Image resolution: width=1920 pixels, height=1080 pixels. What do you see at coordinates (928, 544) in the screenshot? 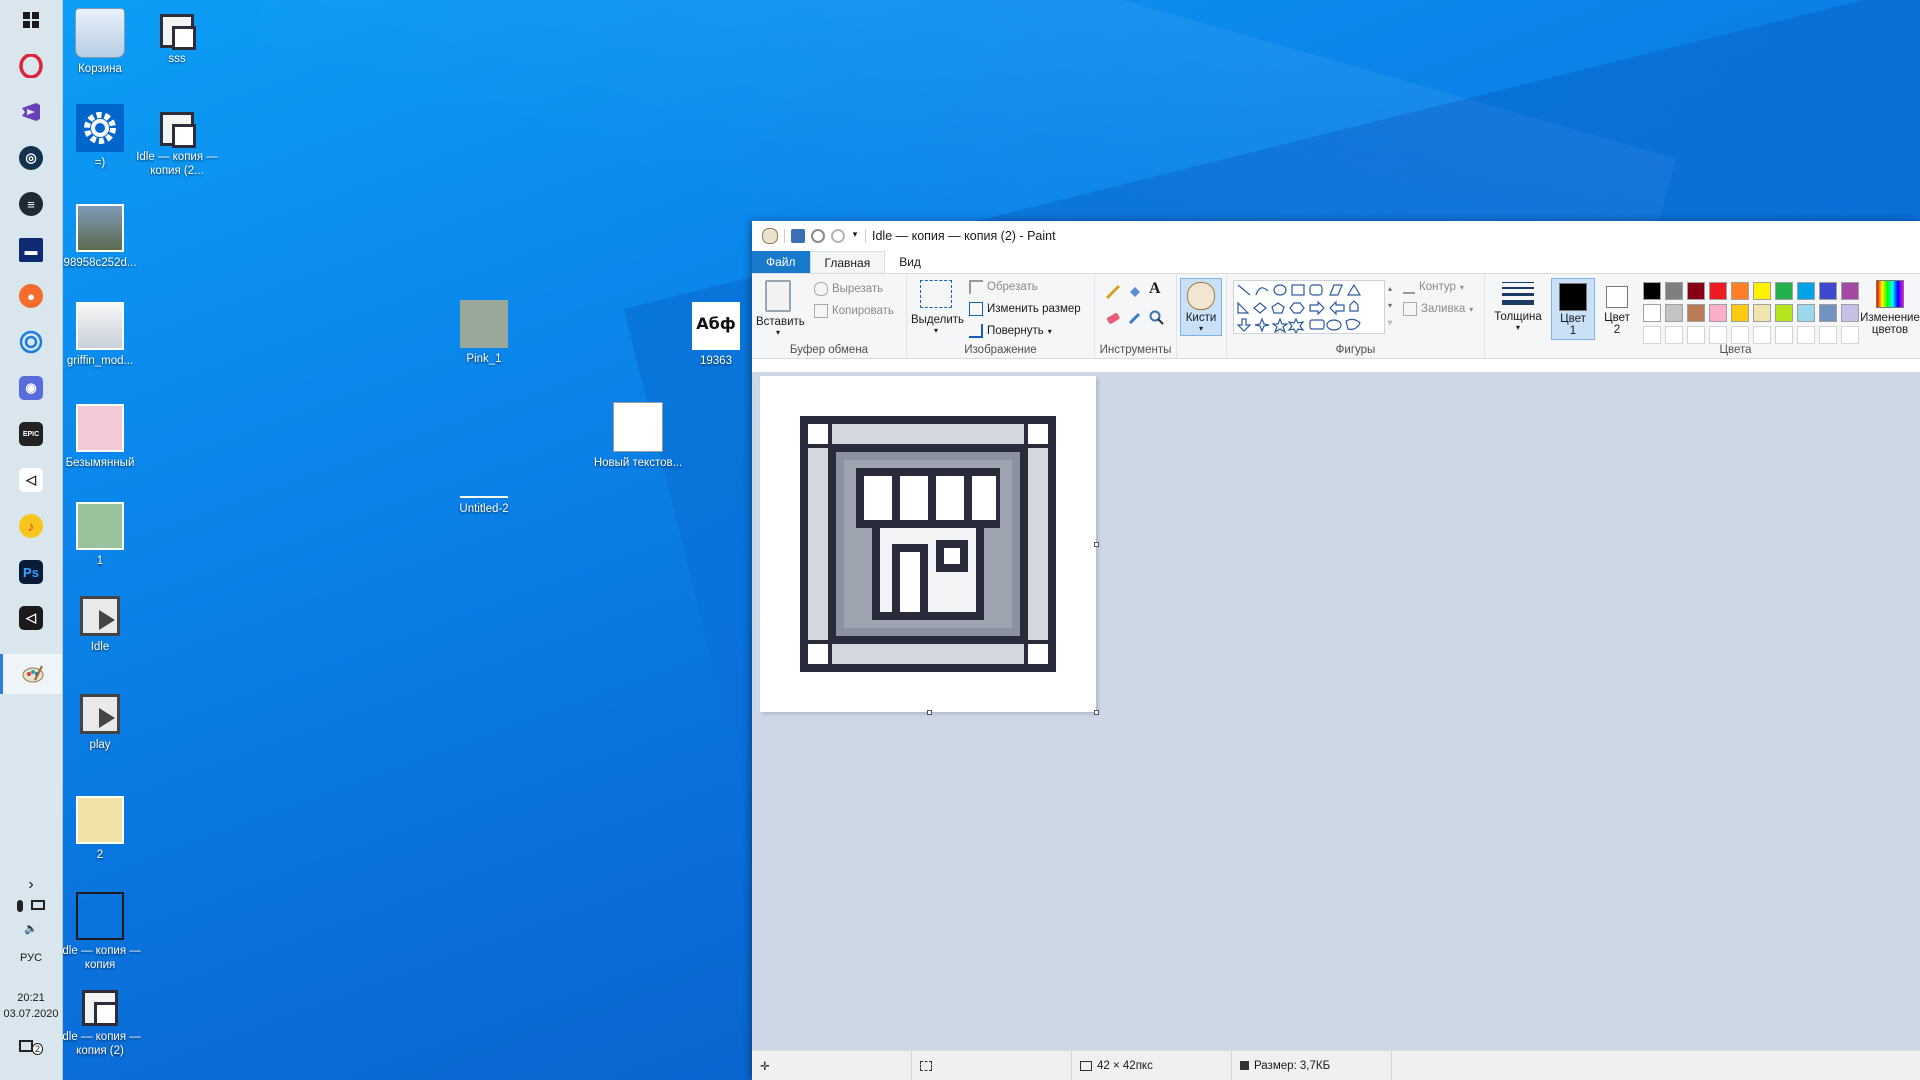
I see `drawing-canvas` at bounding box center [928, 544].